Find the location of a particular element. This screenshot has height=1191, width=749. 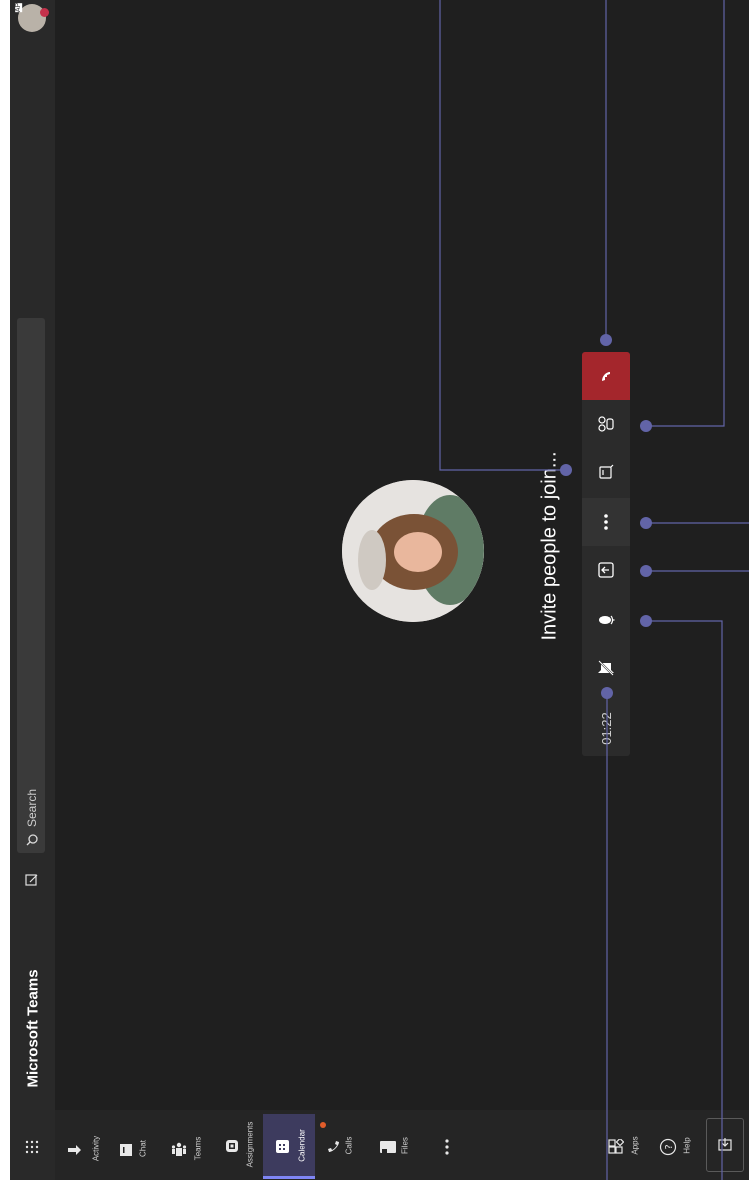

callout-dot-hangup is located at coordinates (606, 340).